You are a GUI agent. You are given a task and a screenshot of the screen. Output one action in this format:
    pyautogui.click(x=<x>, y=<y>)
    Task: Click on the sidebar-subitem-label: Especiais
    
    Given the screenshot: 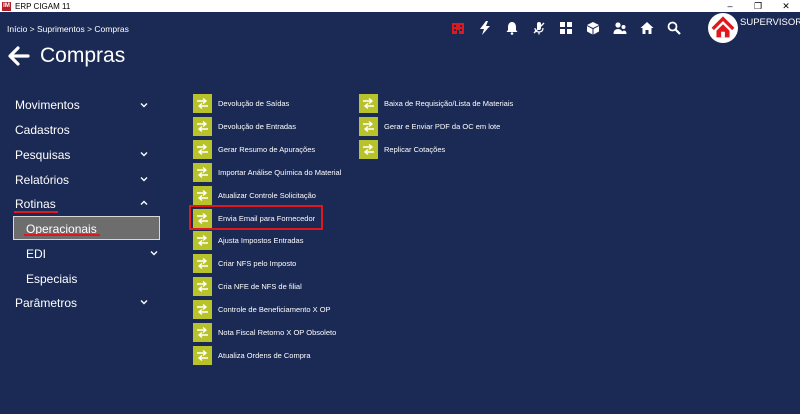 What is the action you would take?
    pyautogui.click(x=52, y=279)
    